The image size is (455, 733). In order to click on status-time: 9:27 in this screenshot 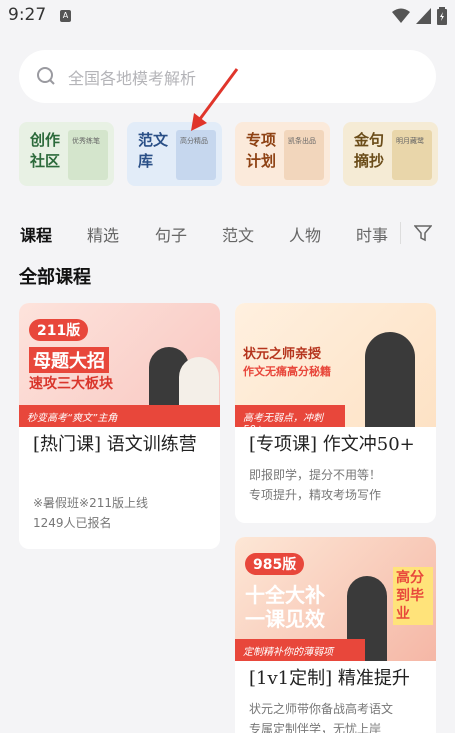, I will do `click(27, 15)`.